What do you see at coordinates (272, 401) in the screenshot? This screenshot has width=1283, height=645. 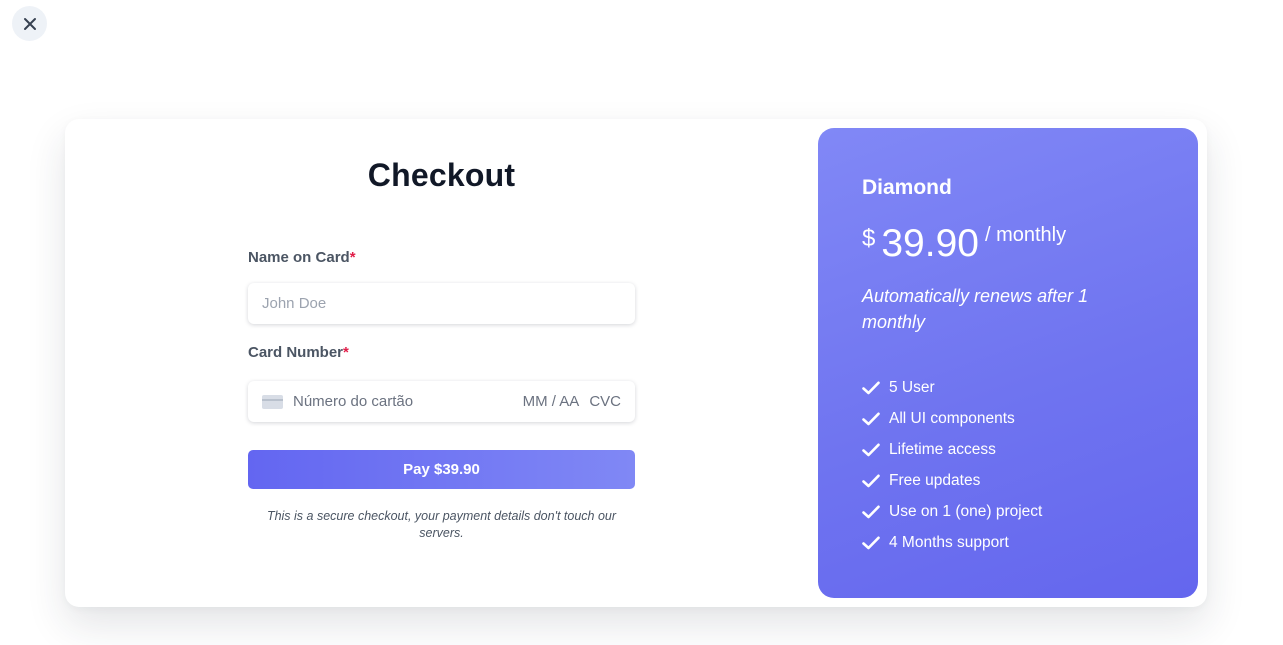 I see `credit-card-icon` at bounding box center [272, 401].